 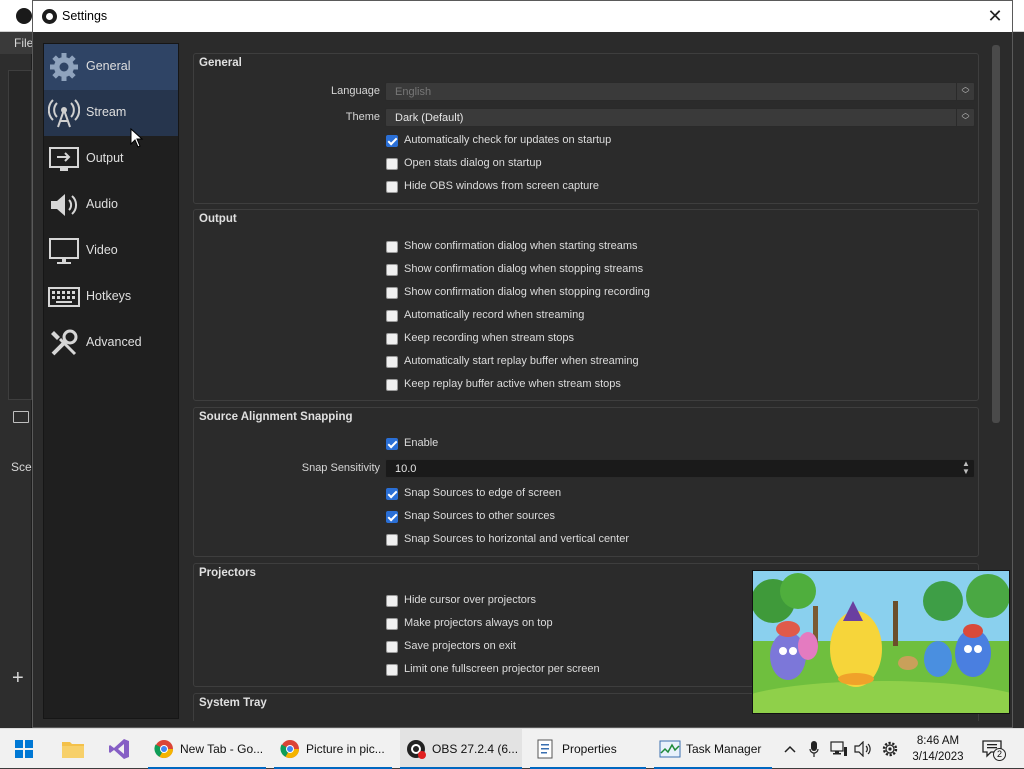 I want to click on monitor-icon, so click(x=21, y=417).